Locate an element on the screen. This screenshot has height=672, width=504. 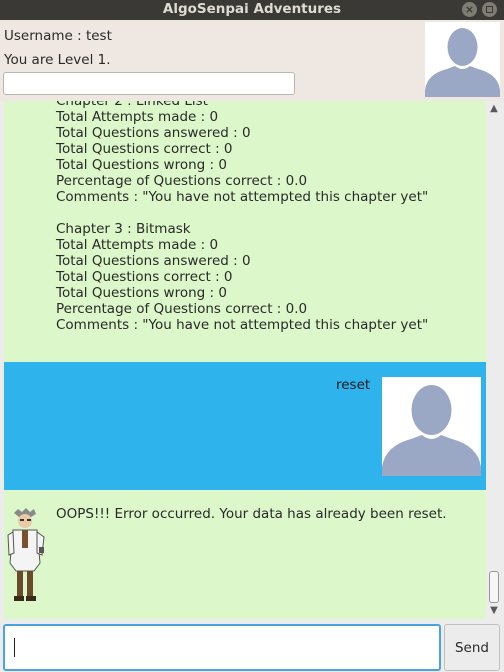
window-title: AlgoSenpai Adventures is located at coordinates (252, 9).